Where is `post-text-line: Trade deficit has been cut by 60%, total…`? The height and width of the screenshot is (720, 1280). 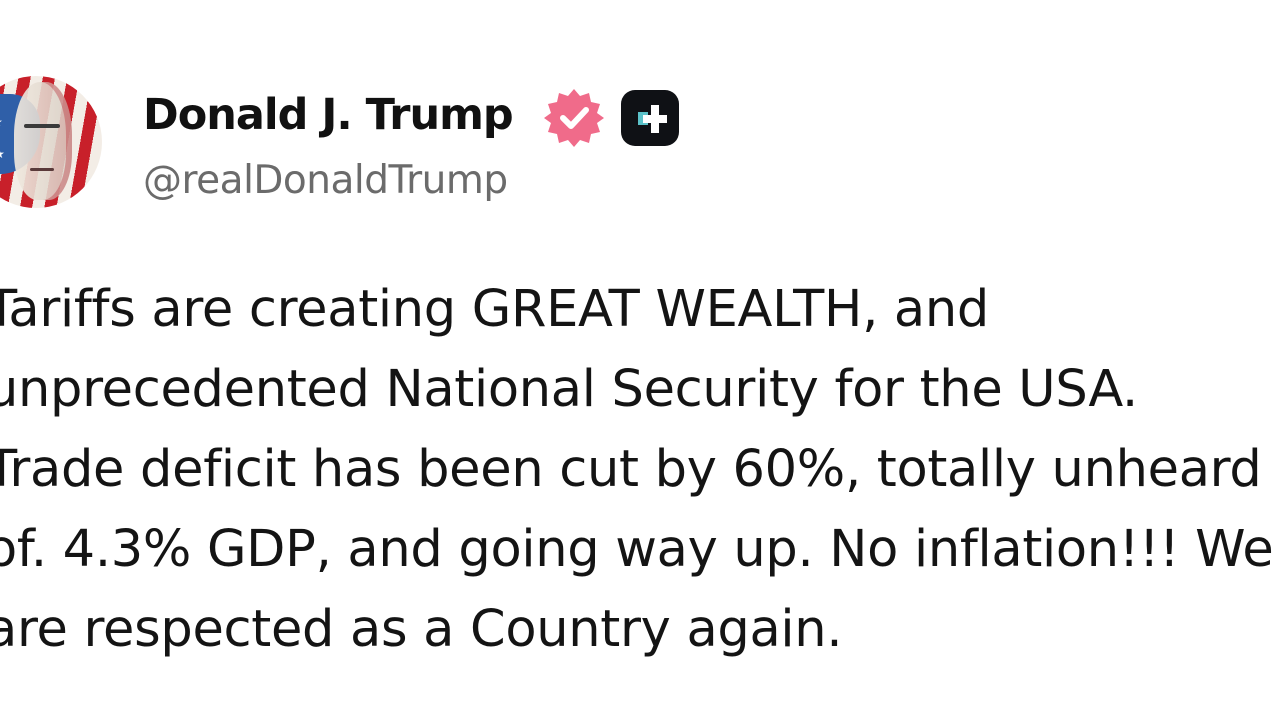 post-text-line: Trade deficit has been cut by 60%, total… is located at coordinates (631, 469).